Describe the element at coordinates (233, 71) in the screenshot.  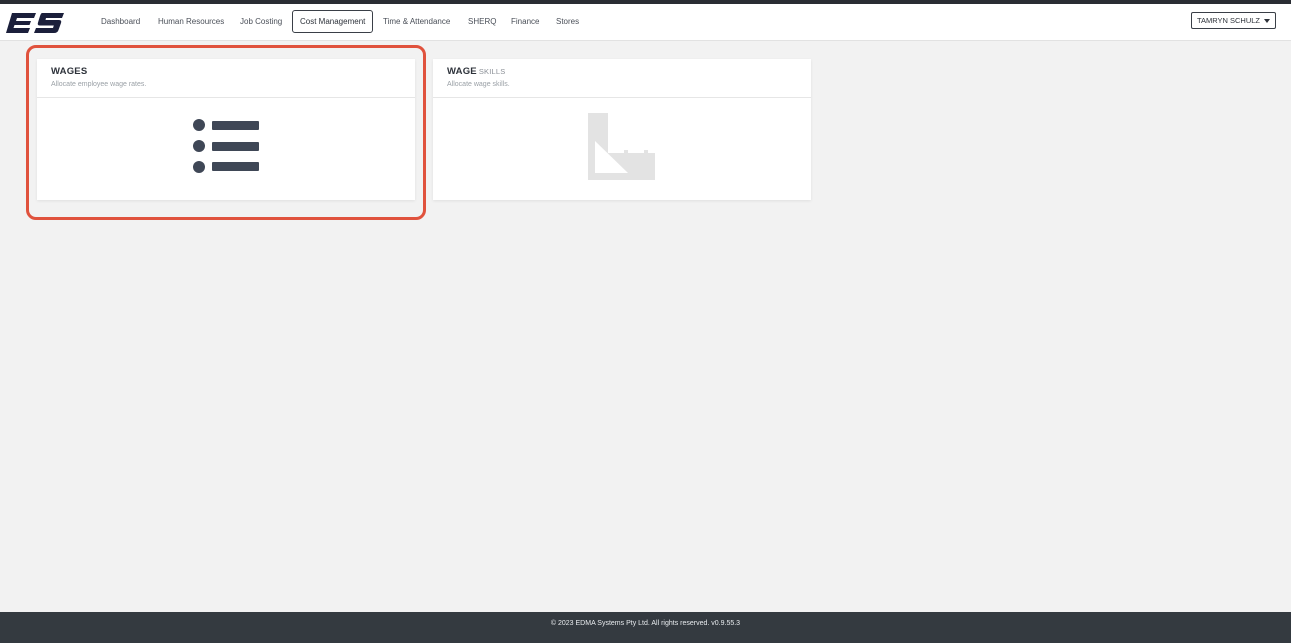
I see `card-title: WAGES` at that location.